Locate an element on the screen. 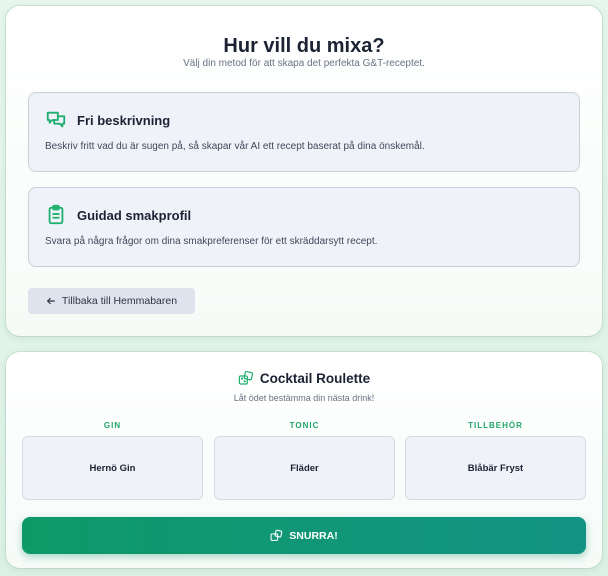 This screenshot has width=608, height=576. roulette-title: Cocktail Roulette is located at coordinates (315, 378).